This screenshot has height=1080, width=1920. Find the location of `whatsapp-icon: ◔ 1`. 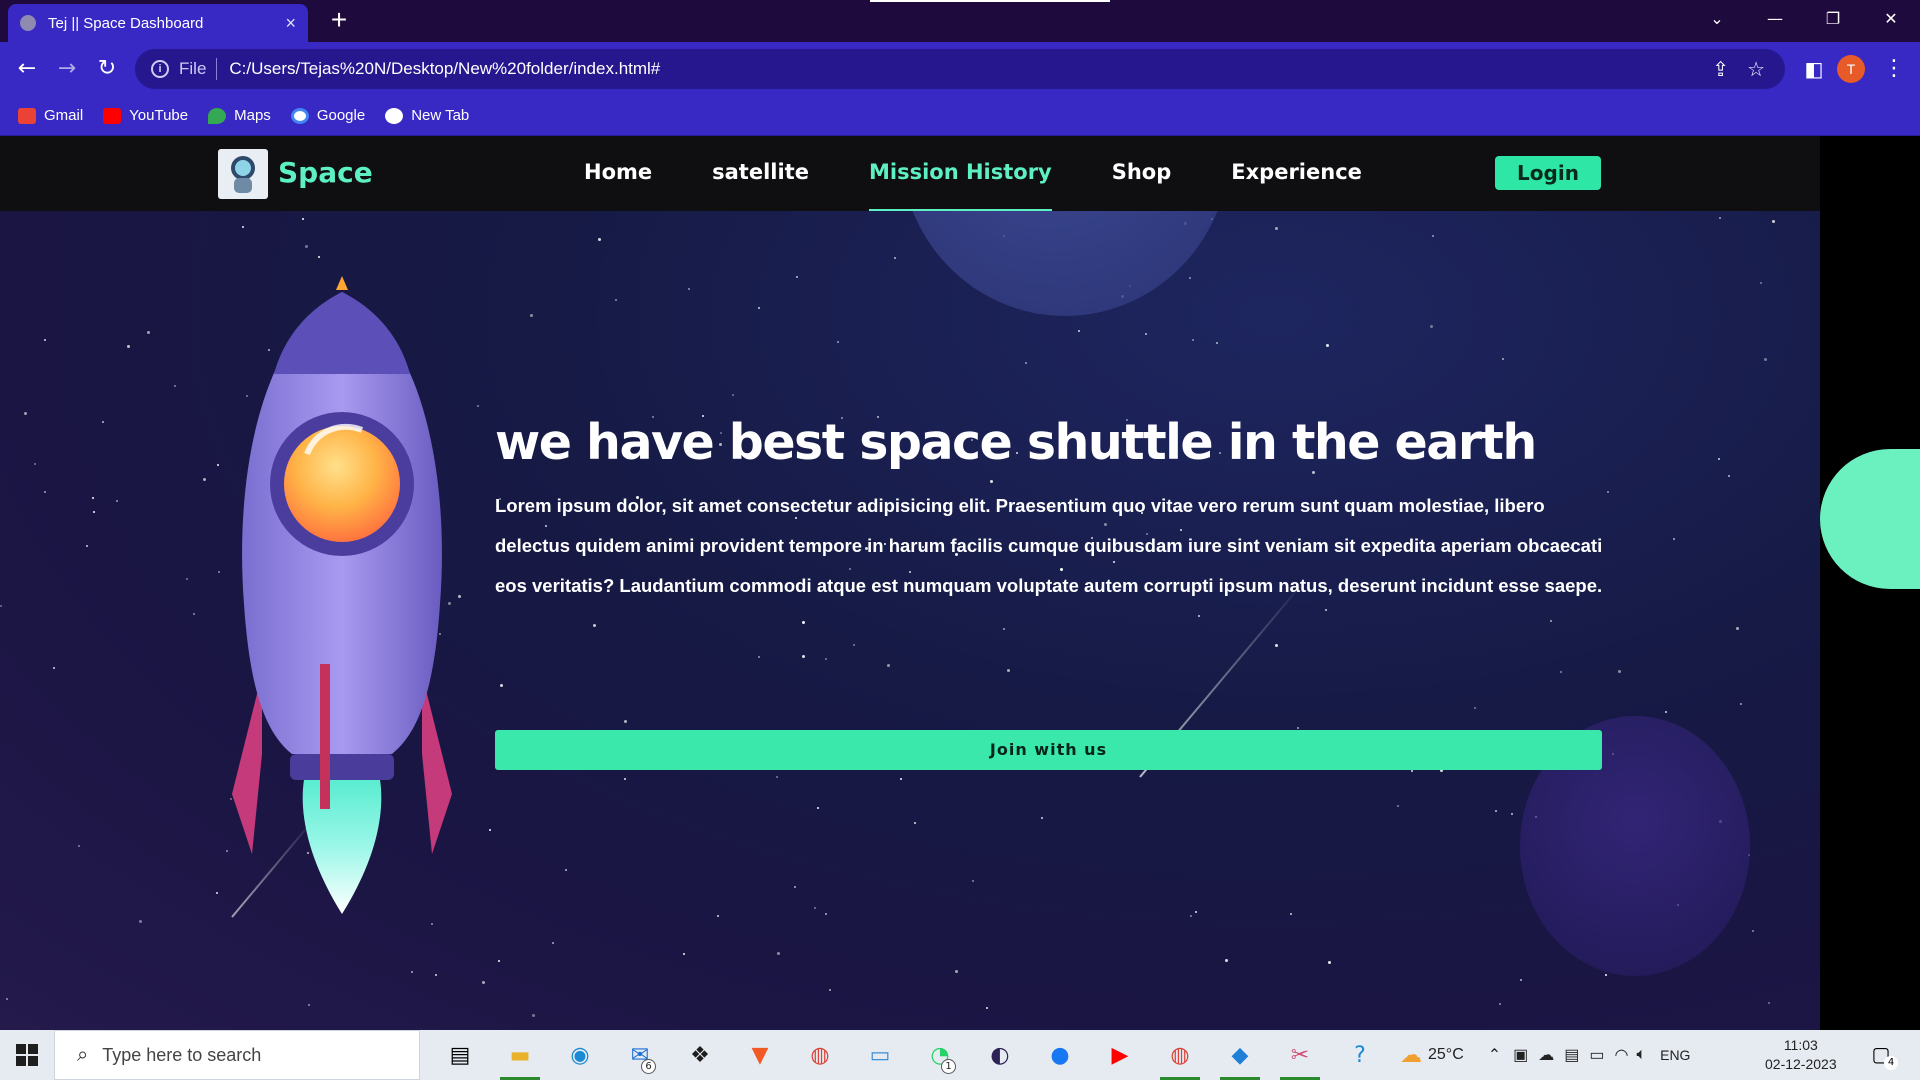

whatsapp-icon: ◔ 1 is located at coordinates (940, 1055).